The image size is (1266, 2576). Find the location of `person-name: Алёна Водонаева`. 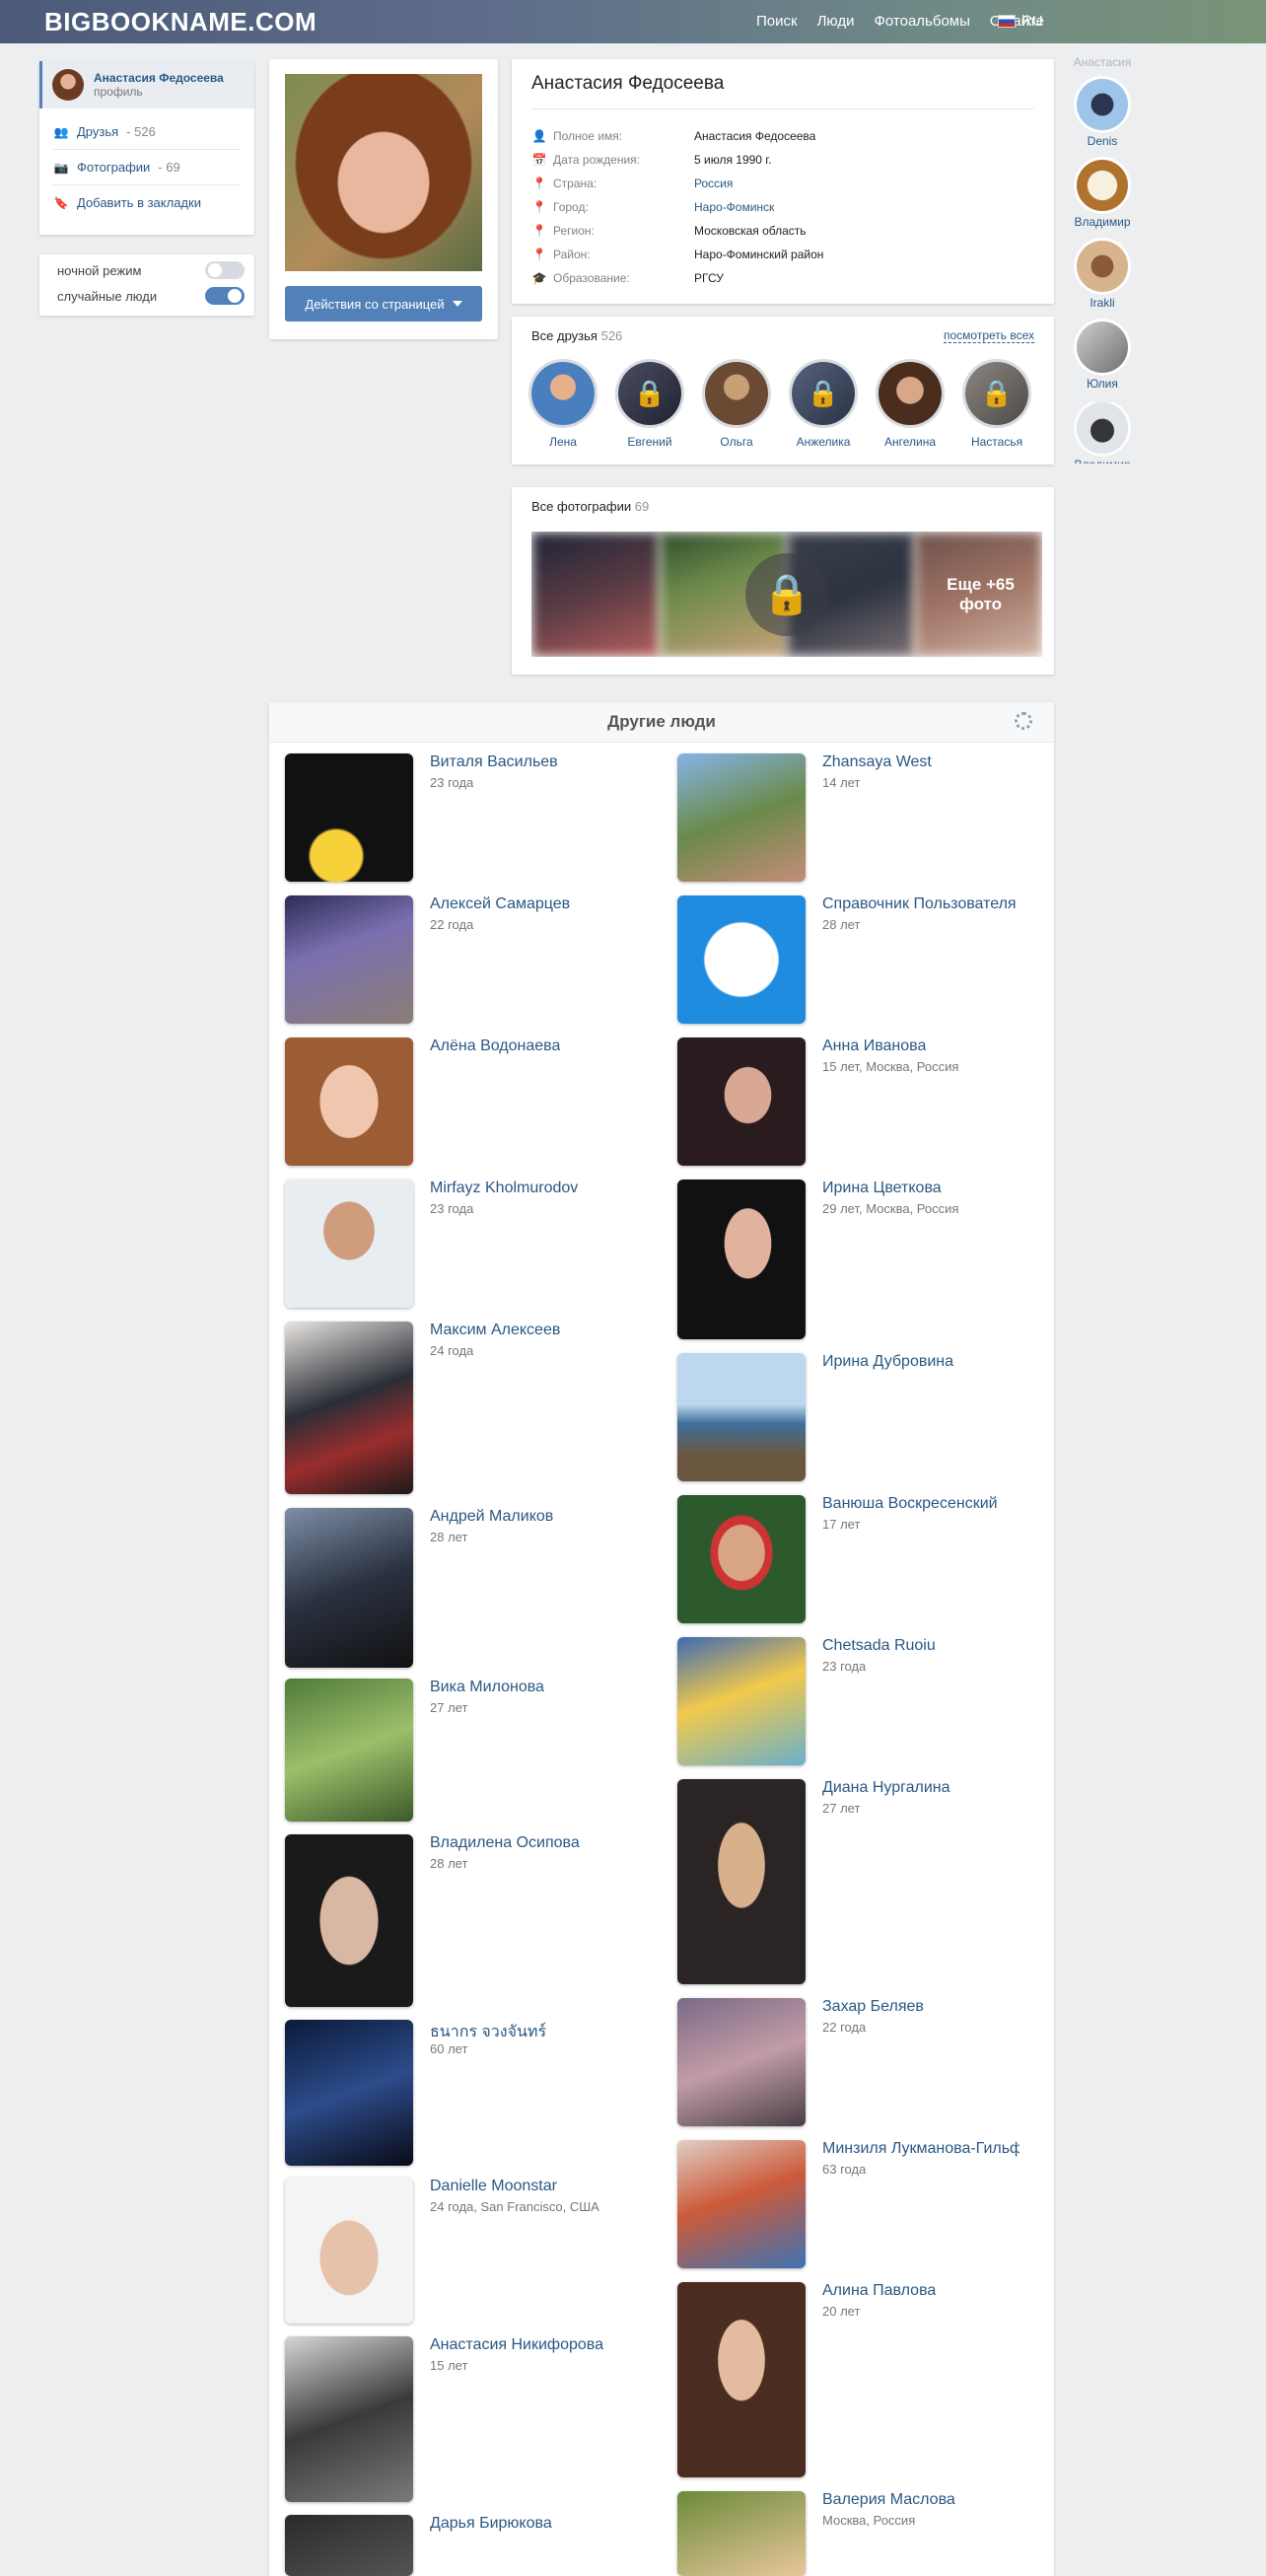

person-name: Алёна Водонаева is located at coordinates (495, 1046).